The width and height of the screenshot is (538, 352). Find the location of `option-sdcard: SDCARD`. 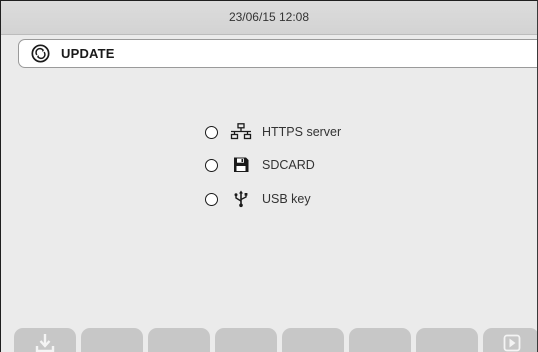

option-sdcard: SDCARD is located at coordinates (300, 166).